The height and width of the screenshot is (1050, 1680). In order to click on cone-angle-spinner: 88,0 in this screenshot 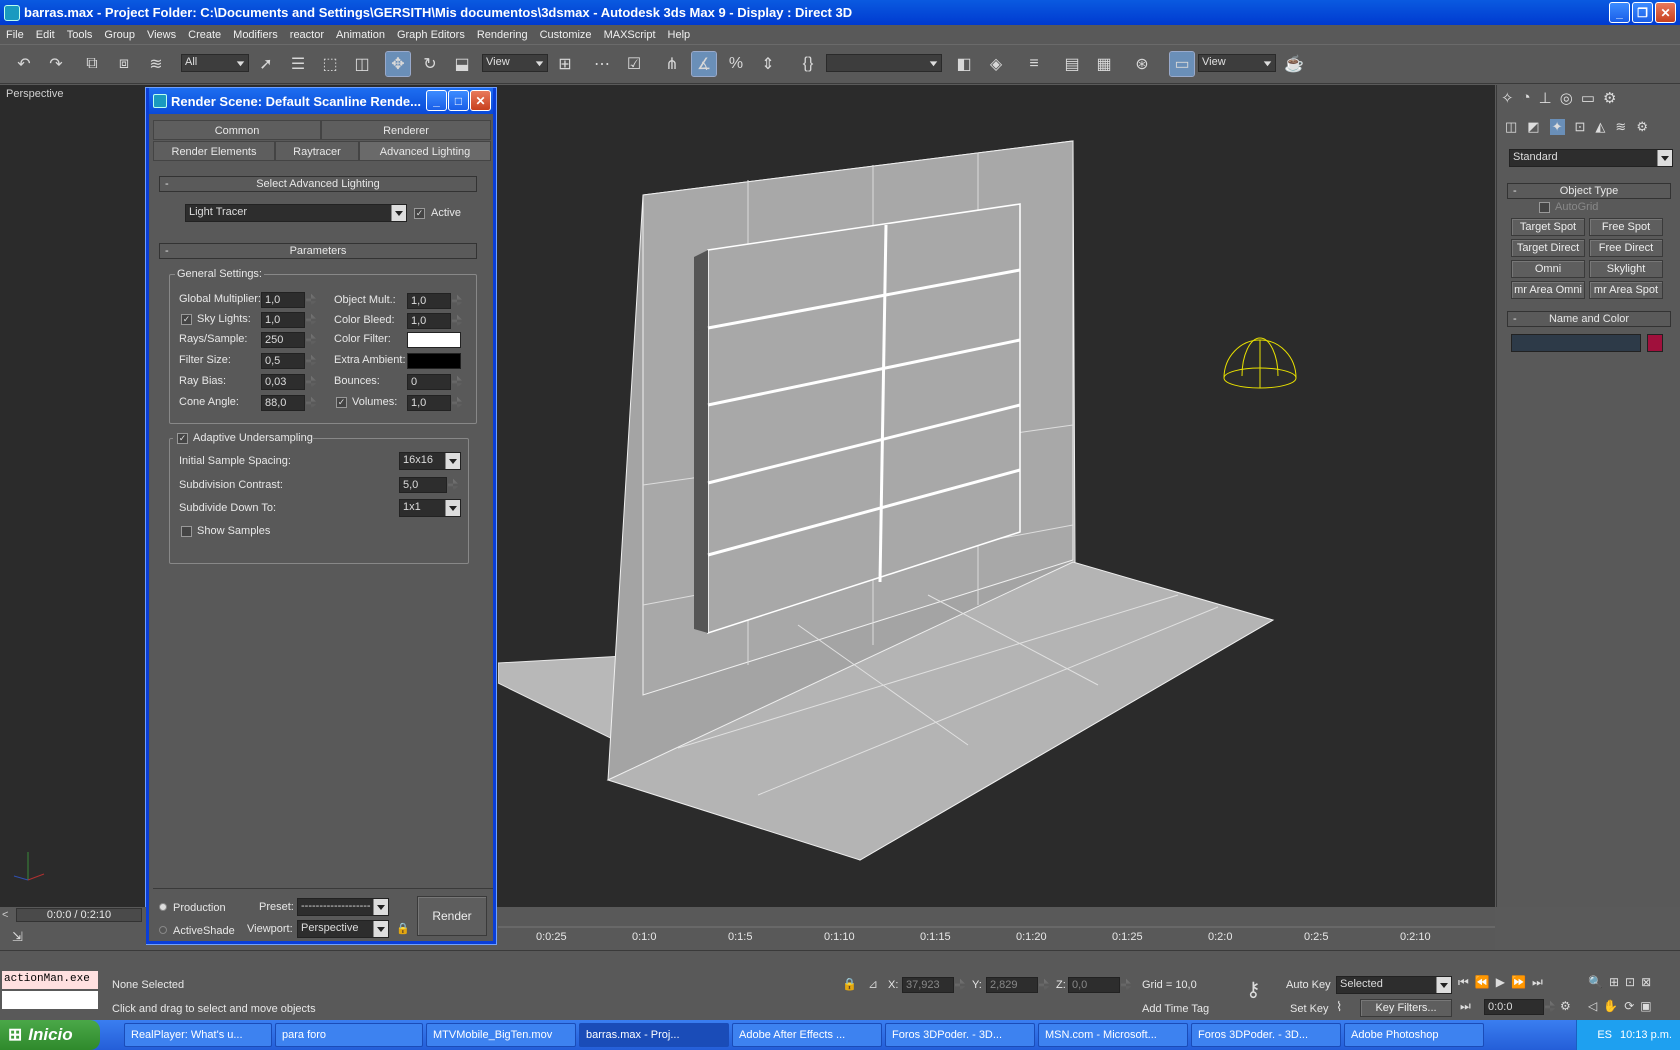, I will do `click(283, 403)`.